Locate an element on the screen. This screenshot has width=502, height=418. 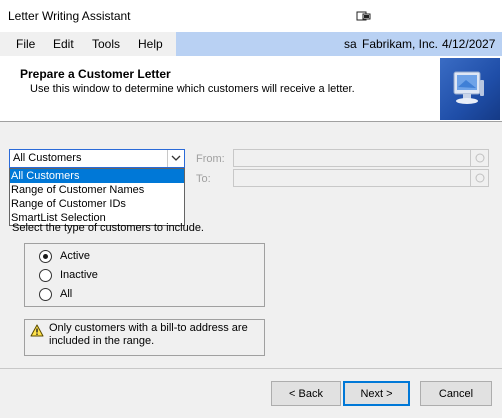
radio-all-label: All is located at coordinates (66, 294).